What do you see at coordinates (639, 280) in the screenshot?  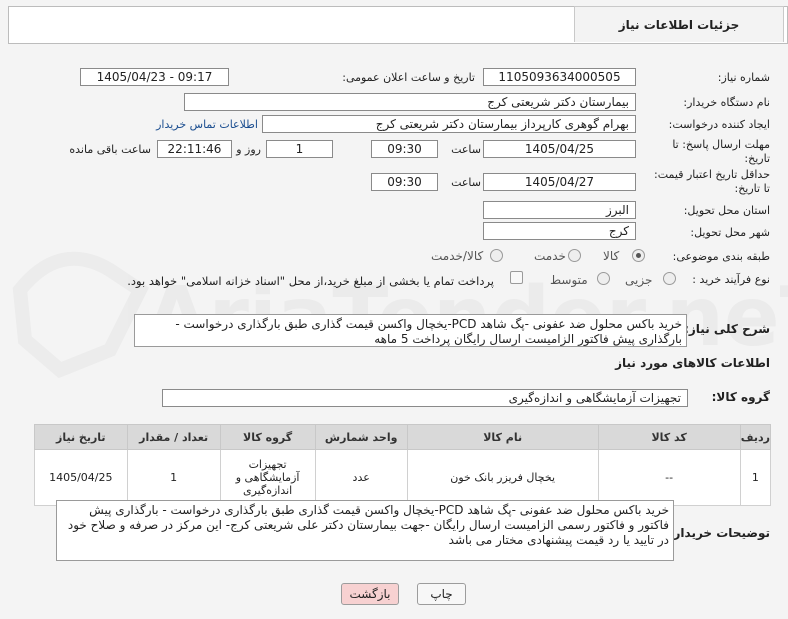 I see `process-option-minor: جزیی` at bounding box center [639, 280].